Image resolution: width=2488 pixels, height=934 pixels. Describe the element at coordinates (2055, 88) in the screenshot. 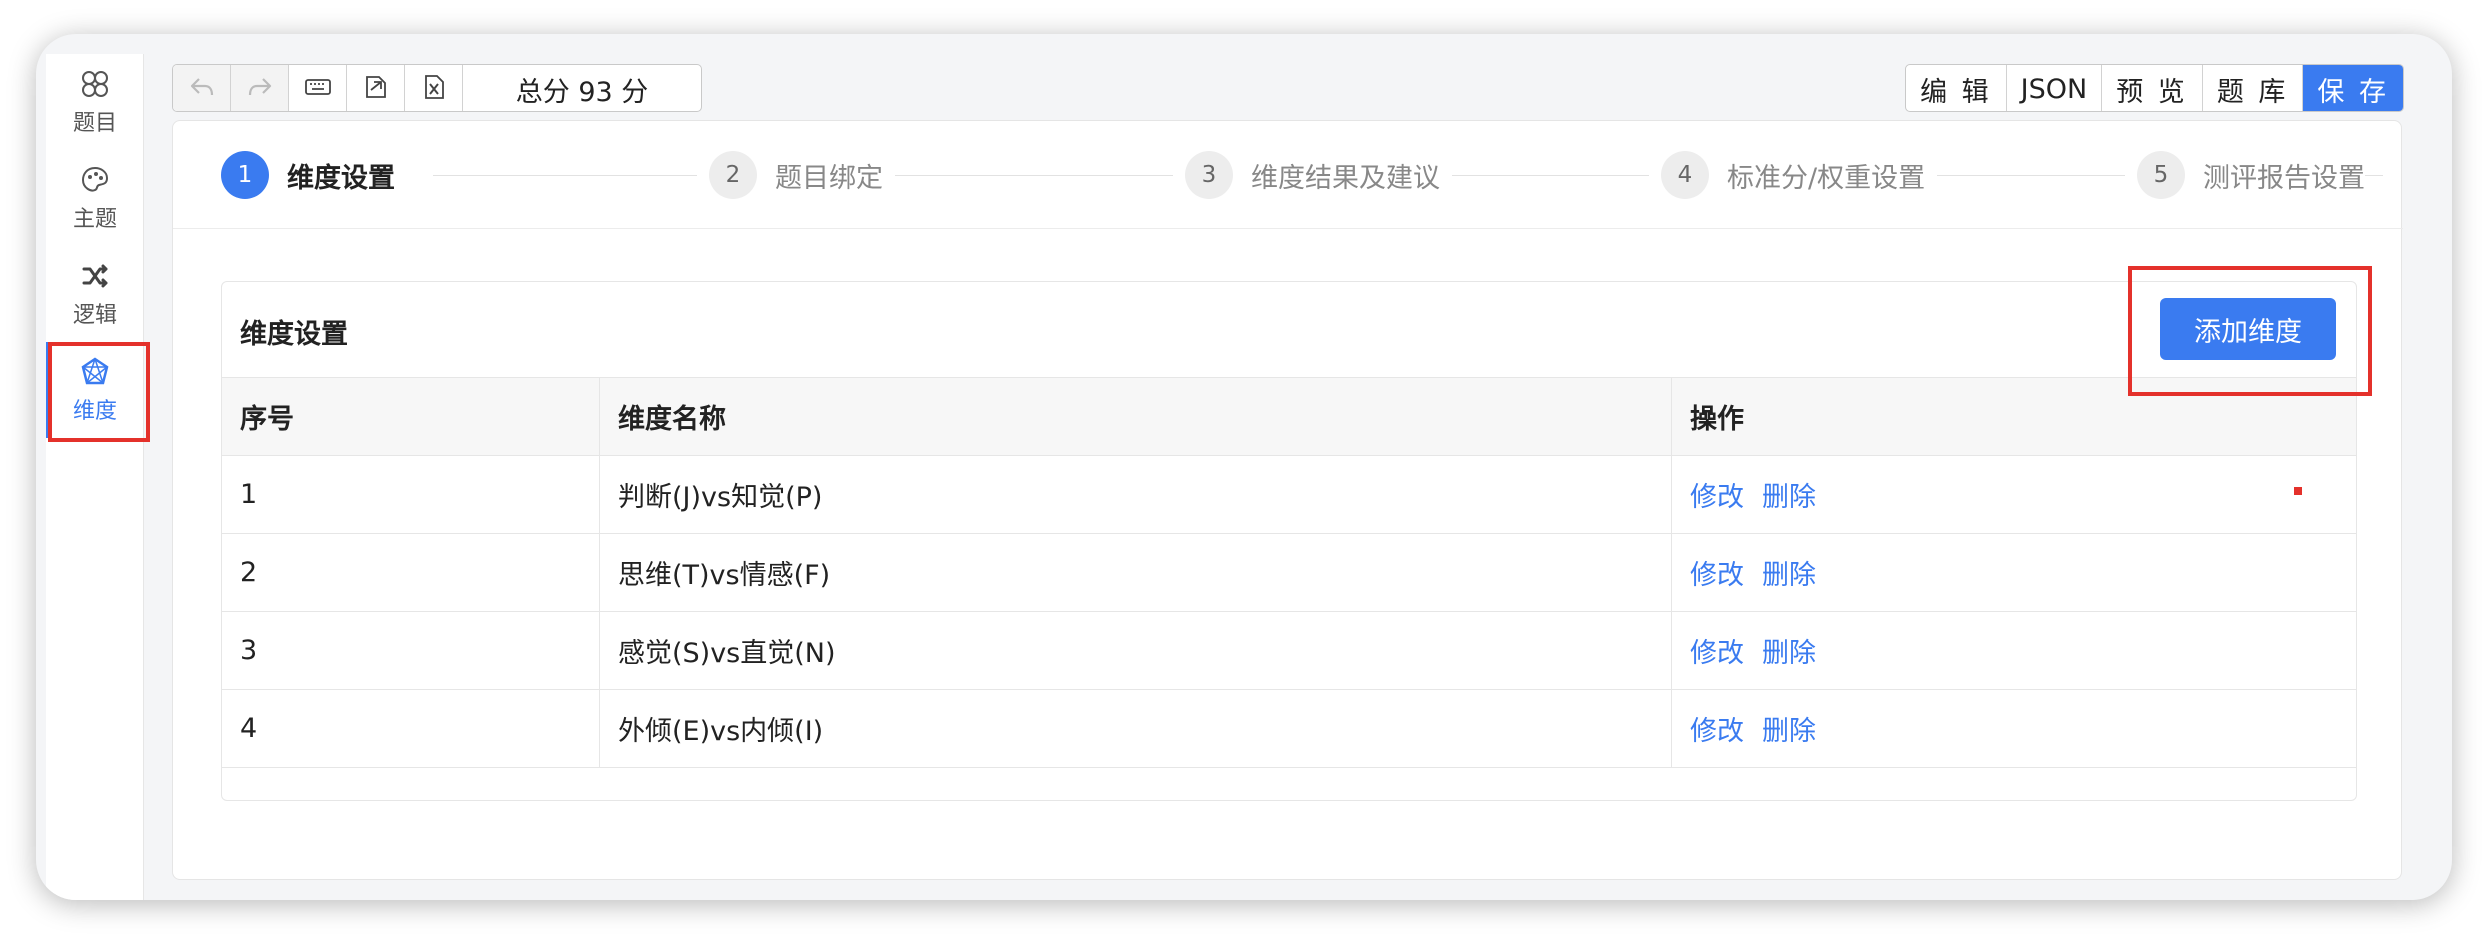

I see `json-button: JSON` at that location.